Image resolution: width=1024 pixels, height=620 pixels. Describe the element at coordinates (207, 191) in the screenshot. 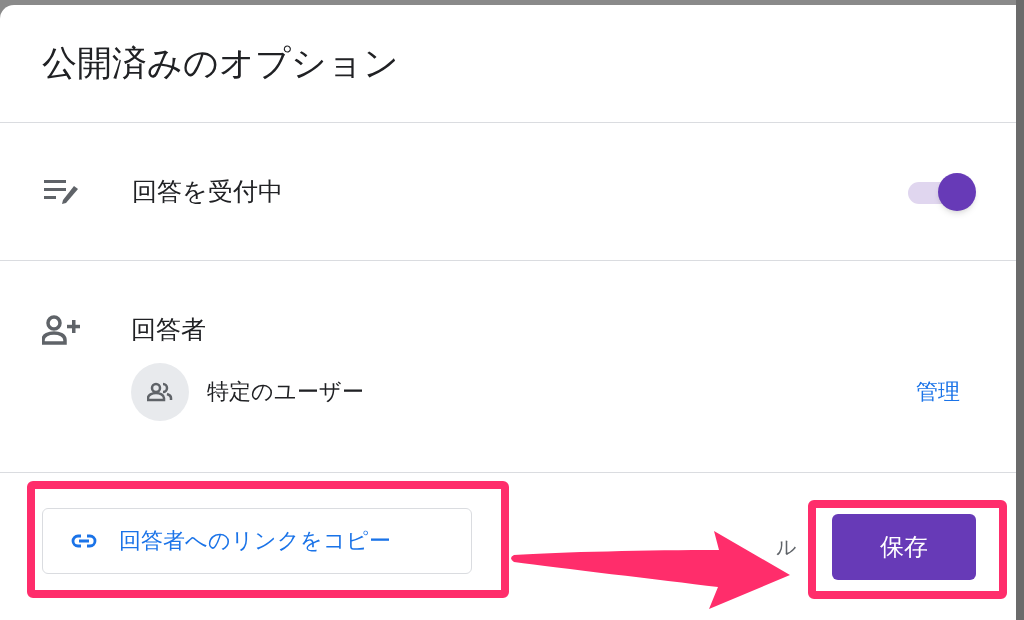

I see `accepting-label: 回答を受付中` at that location.